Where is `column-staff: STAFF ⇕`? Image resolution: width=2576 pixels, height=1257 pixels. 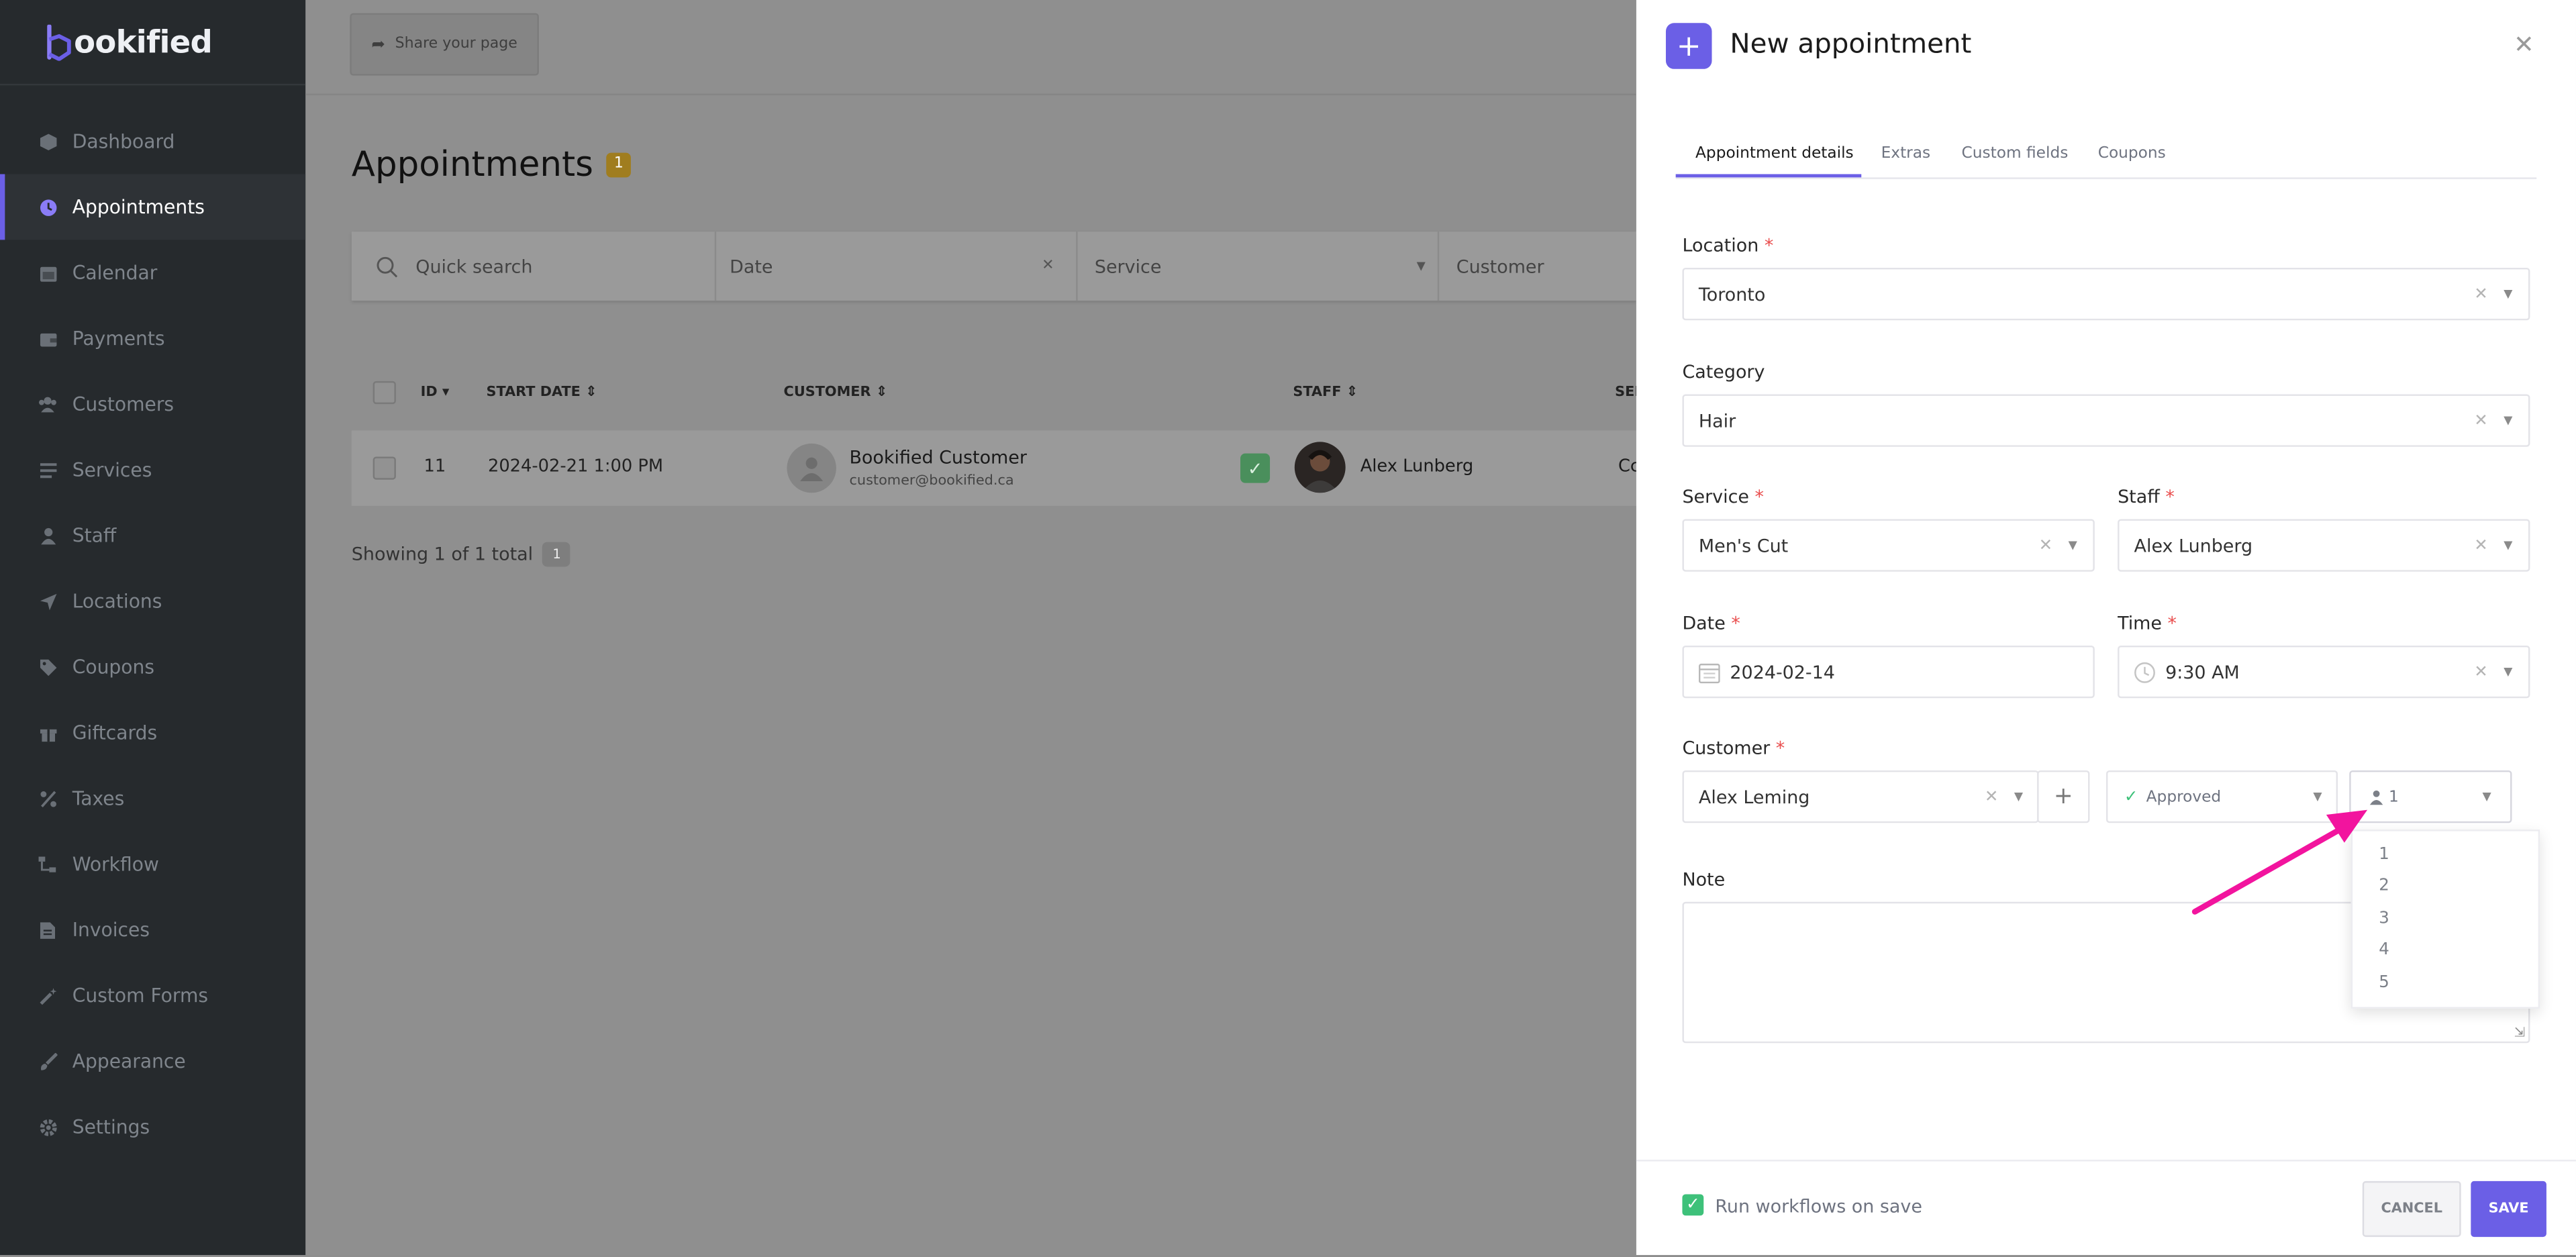 column-staff: STAFF ⇕ is located at coordinates (1325, 393).